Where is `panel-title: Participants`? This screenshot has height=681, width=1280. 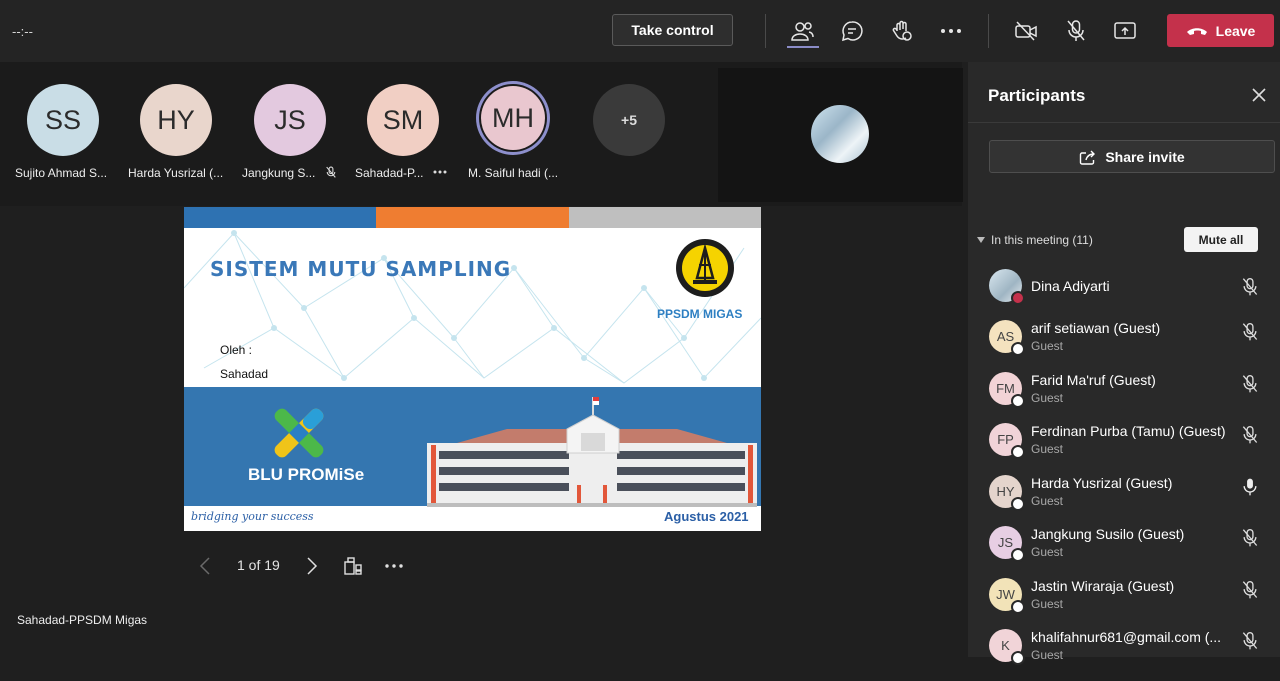 panel-title: Participants is located at coordinates (1037, 95).